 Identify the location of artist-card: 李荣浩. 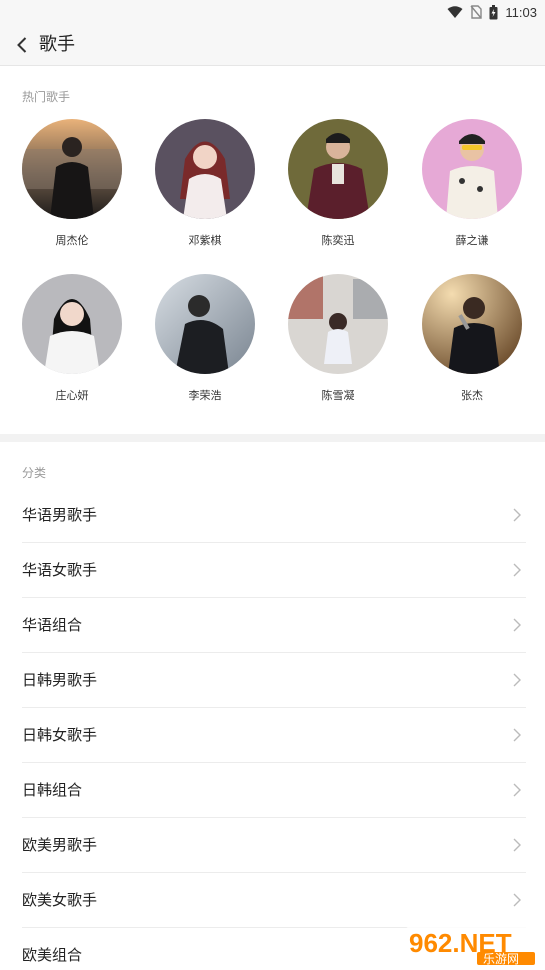
(205, 338).